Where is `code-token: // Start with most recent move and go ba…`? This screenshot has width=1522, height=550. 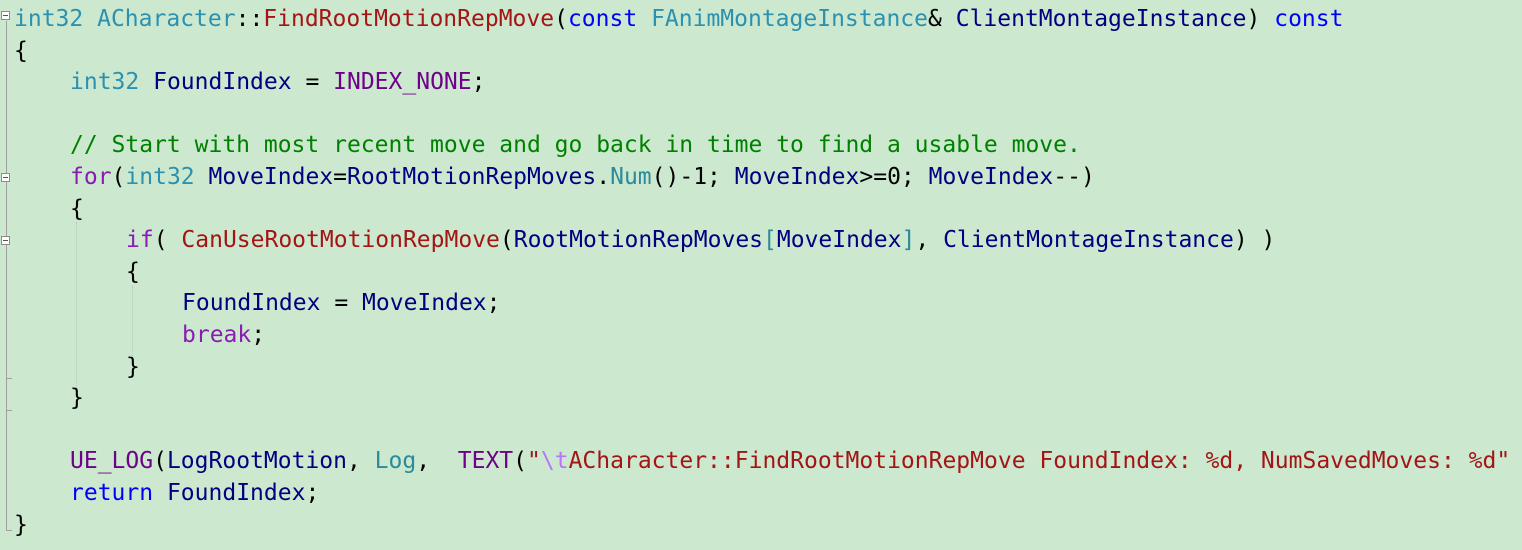 code-token: // Start with most recent move and go ba… is located at coordinates (575, 145).